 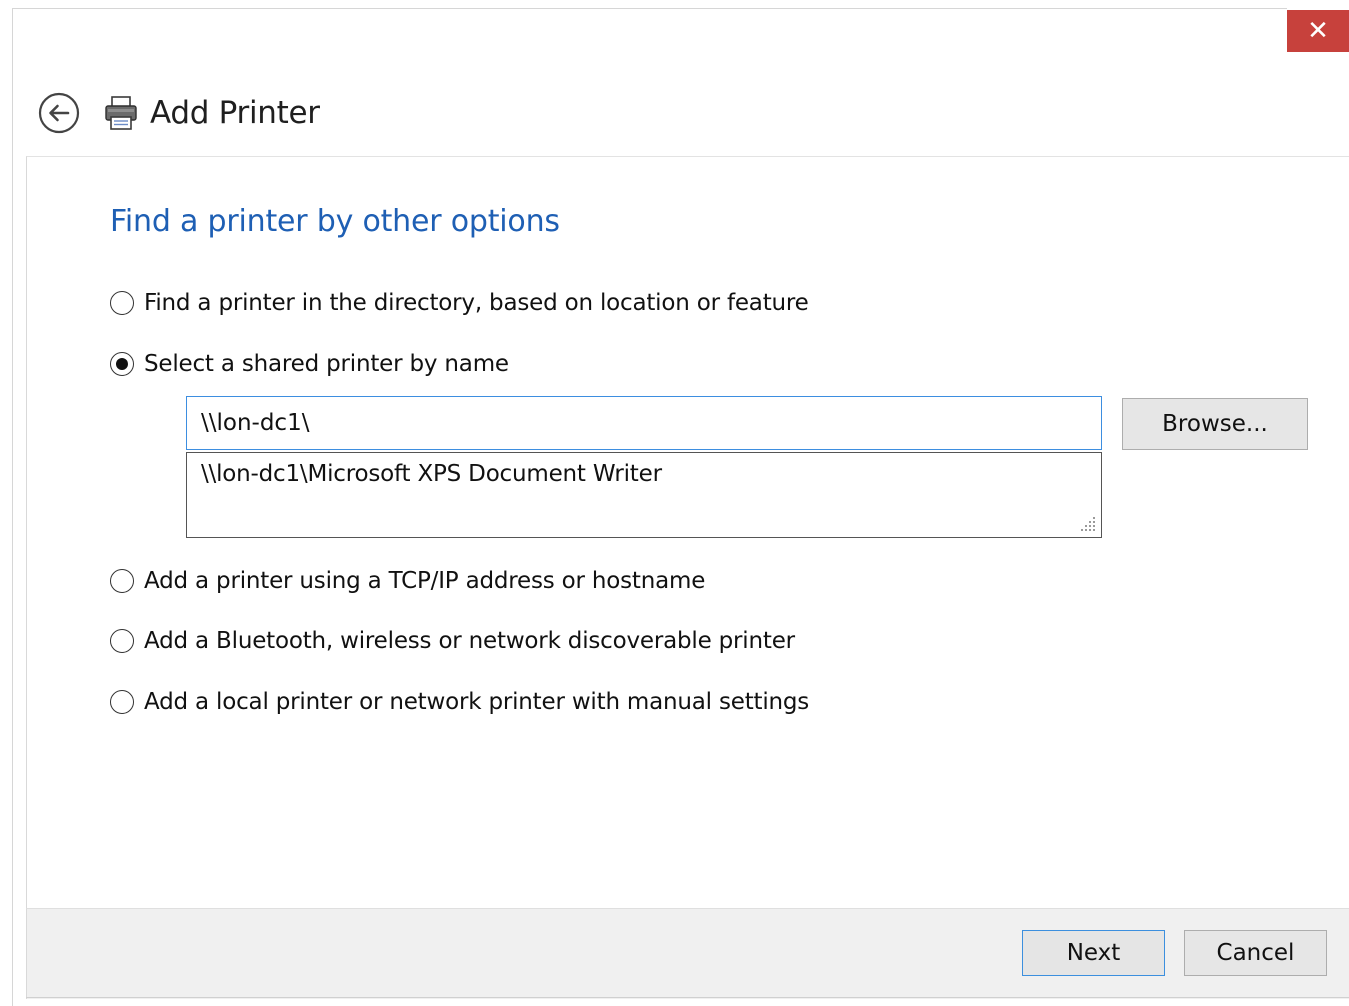 What do you see at coordinates (687, 997) in the screenshot?
I see `window-bottom-border` at bounding box center [687, 997].